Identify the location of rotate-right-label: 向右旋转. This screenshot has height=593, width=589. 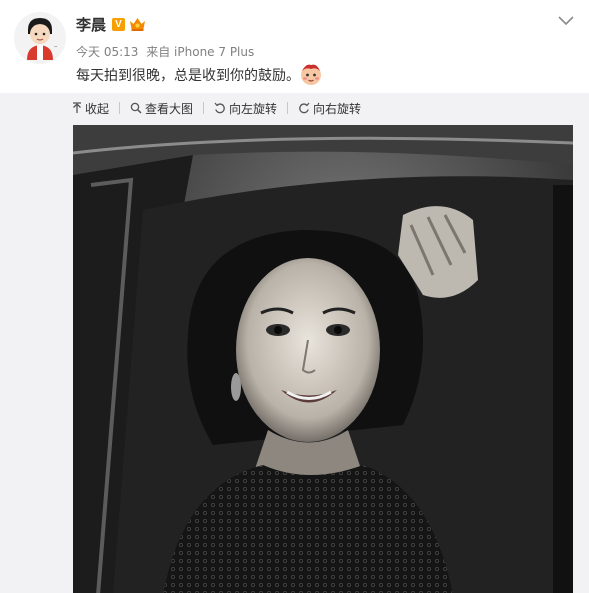
(337, 108).